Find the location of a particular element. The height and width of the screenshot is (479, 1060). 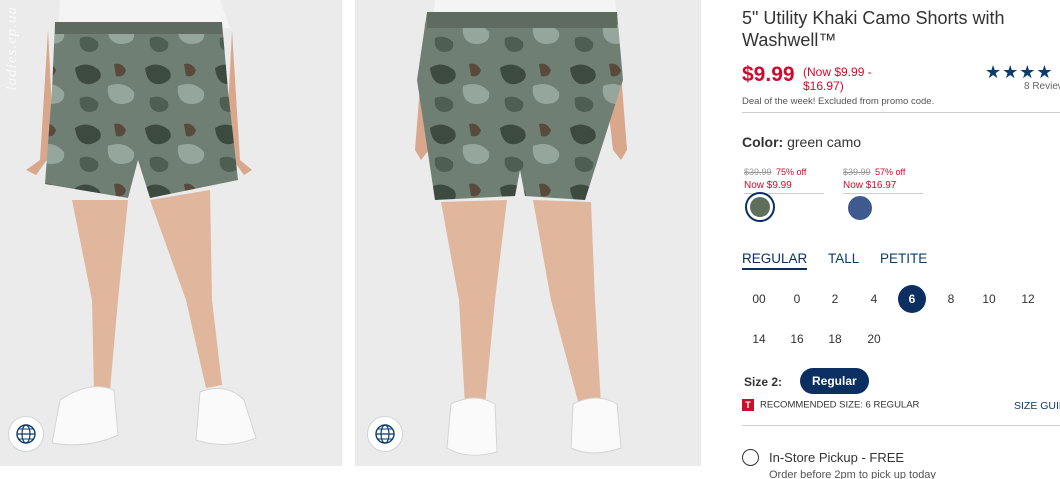

color-value: green camo is located at coordinates (824, 142).